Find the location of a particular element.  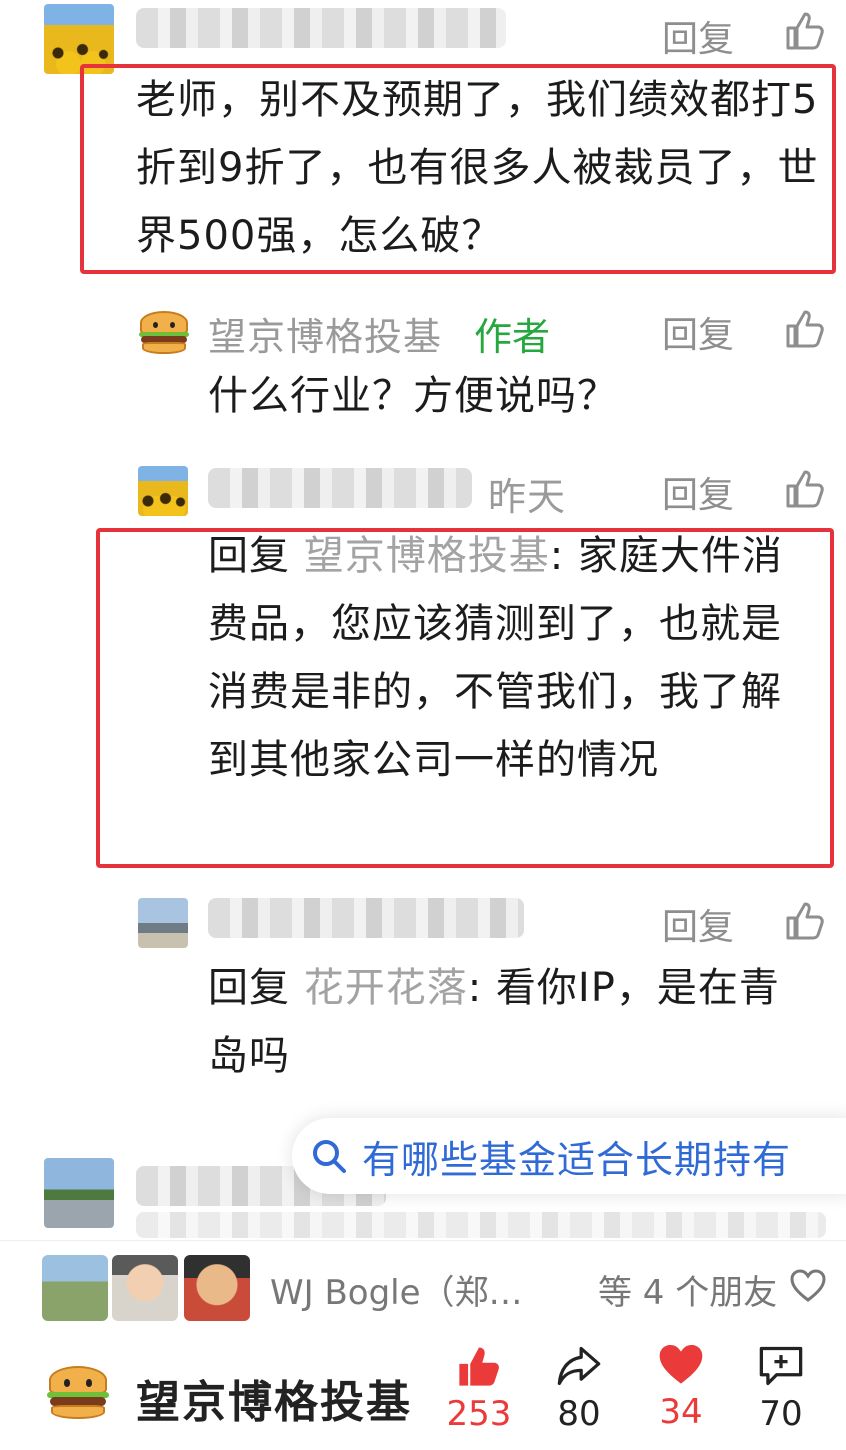

comment-count: 70 is located at coordinates (781, 1414).